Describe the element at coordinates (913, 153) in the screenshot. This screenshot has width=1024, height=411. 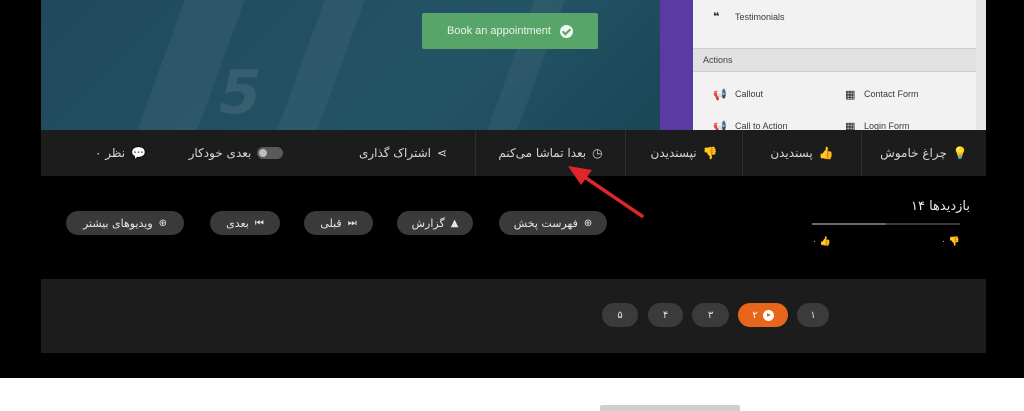
I see `lights-off-label: چراغ خاموش` at that location.